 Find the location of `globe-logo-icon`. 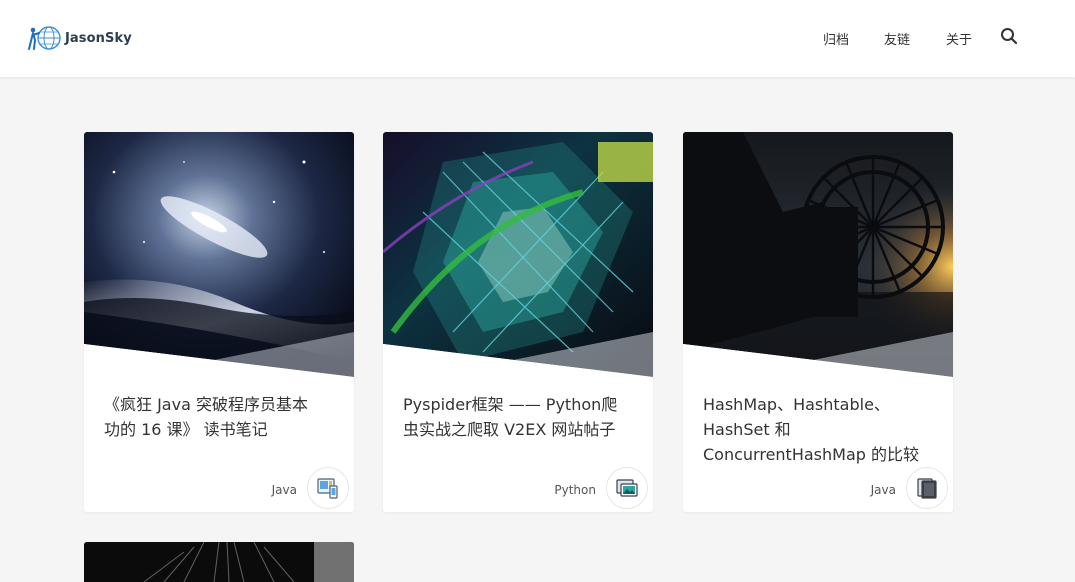

globe-logo-icon is located at coordinates (44, 38).